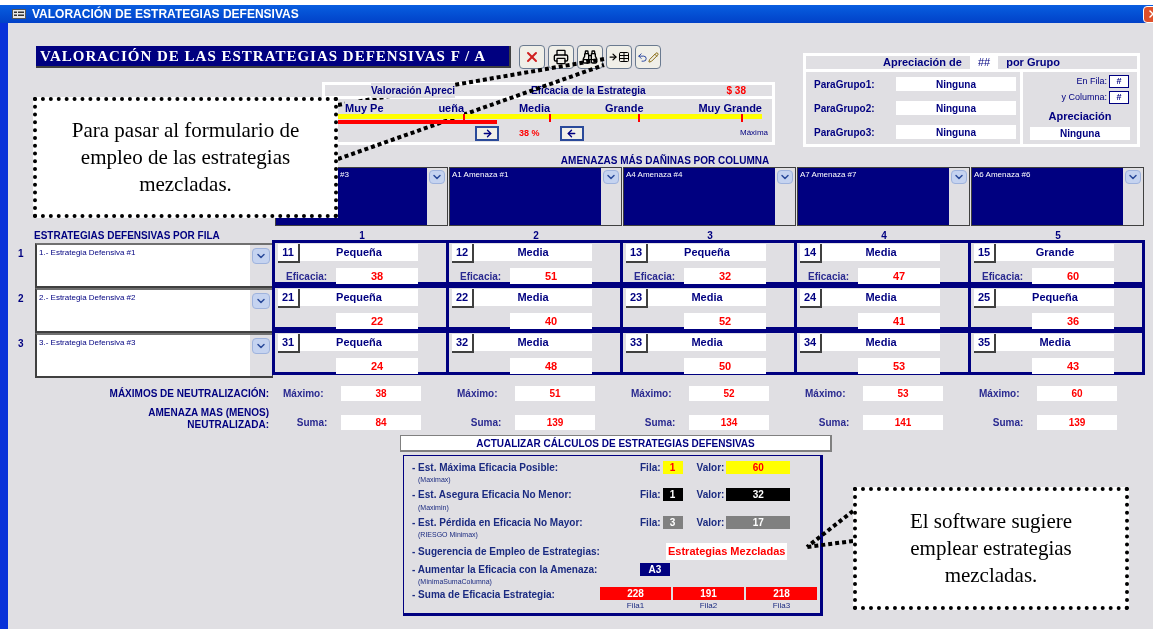 The width and height of the screenshot is (1153, 629). I want to click on efficacy-field: 24, so click(377, 366).